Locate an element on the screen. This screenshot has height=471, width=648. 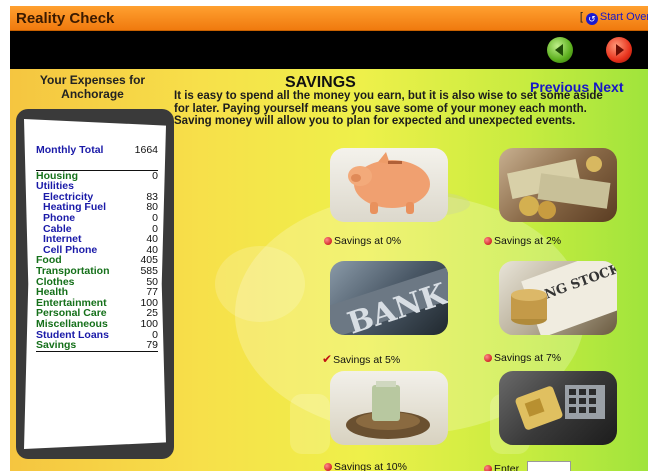
monthly-total-row: Monthly Total 1664 is located at coordinates (97, 150).